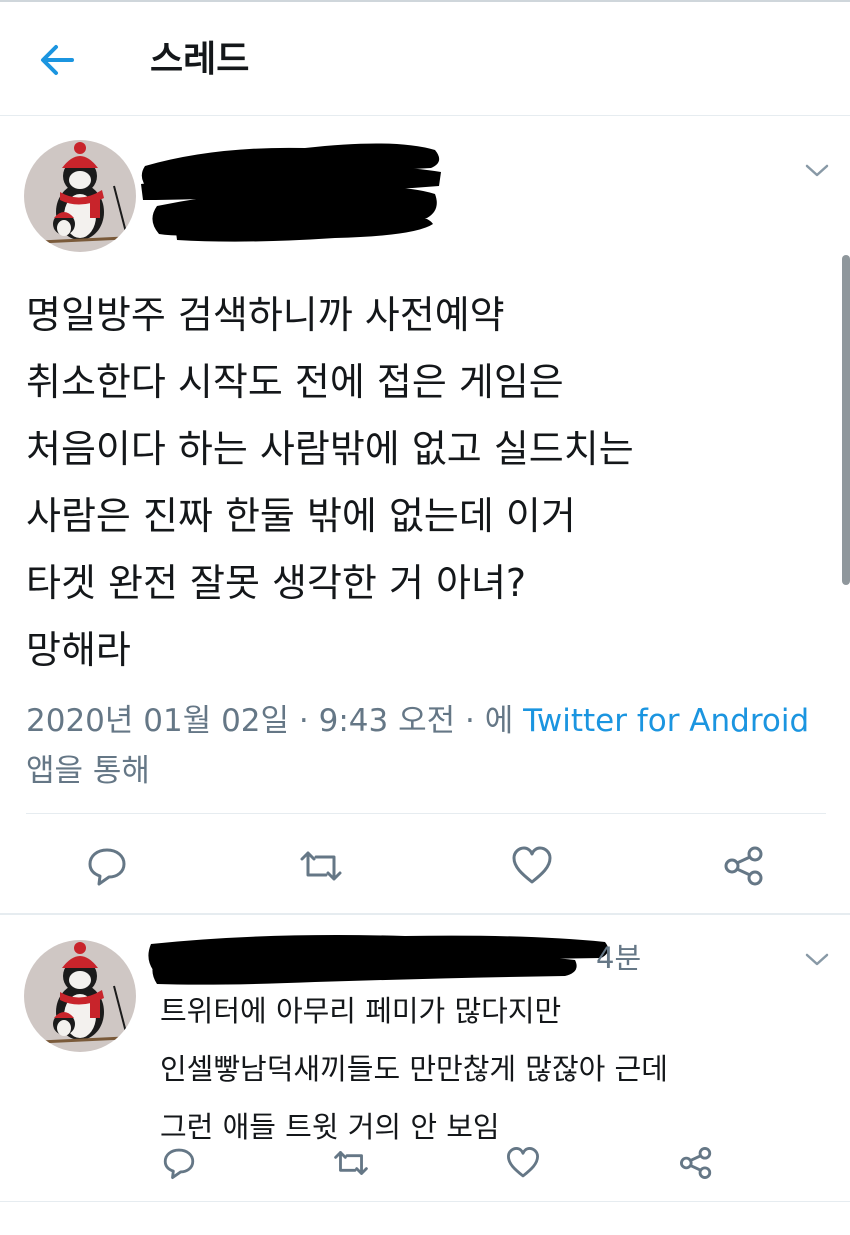  What do you see at coordinates (619, 958) in the screenshot?
I see `reply-timestamp: 4분` at bounding box center [619, 958].